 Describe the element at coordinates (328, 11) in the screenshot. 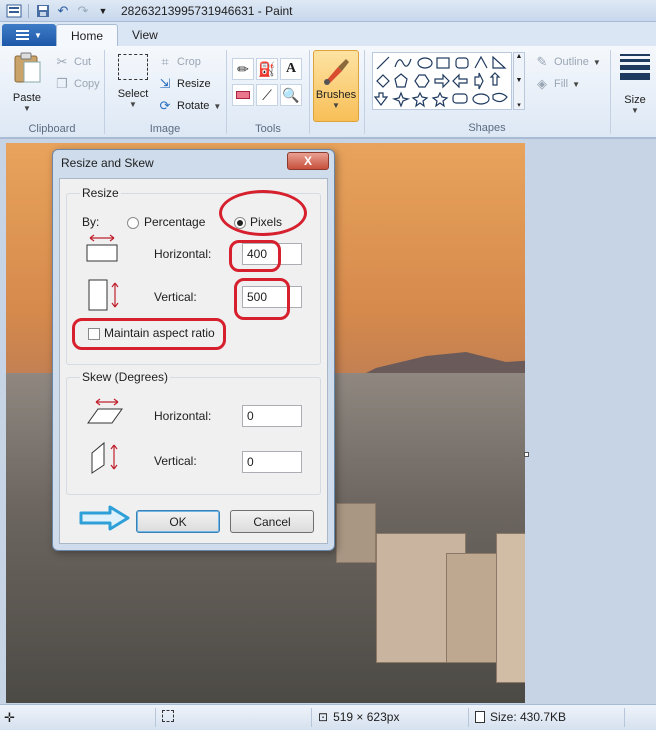

I see `title-bar: ↶ ↷ ▼ 28263213995731946631 - Paint` at that location.